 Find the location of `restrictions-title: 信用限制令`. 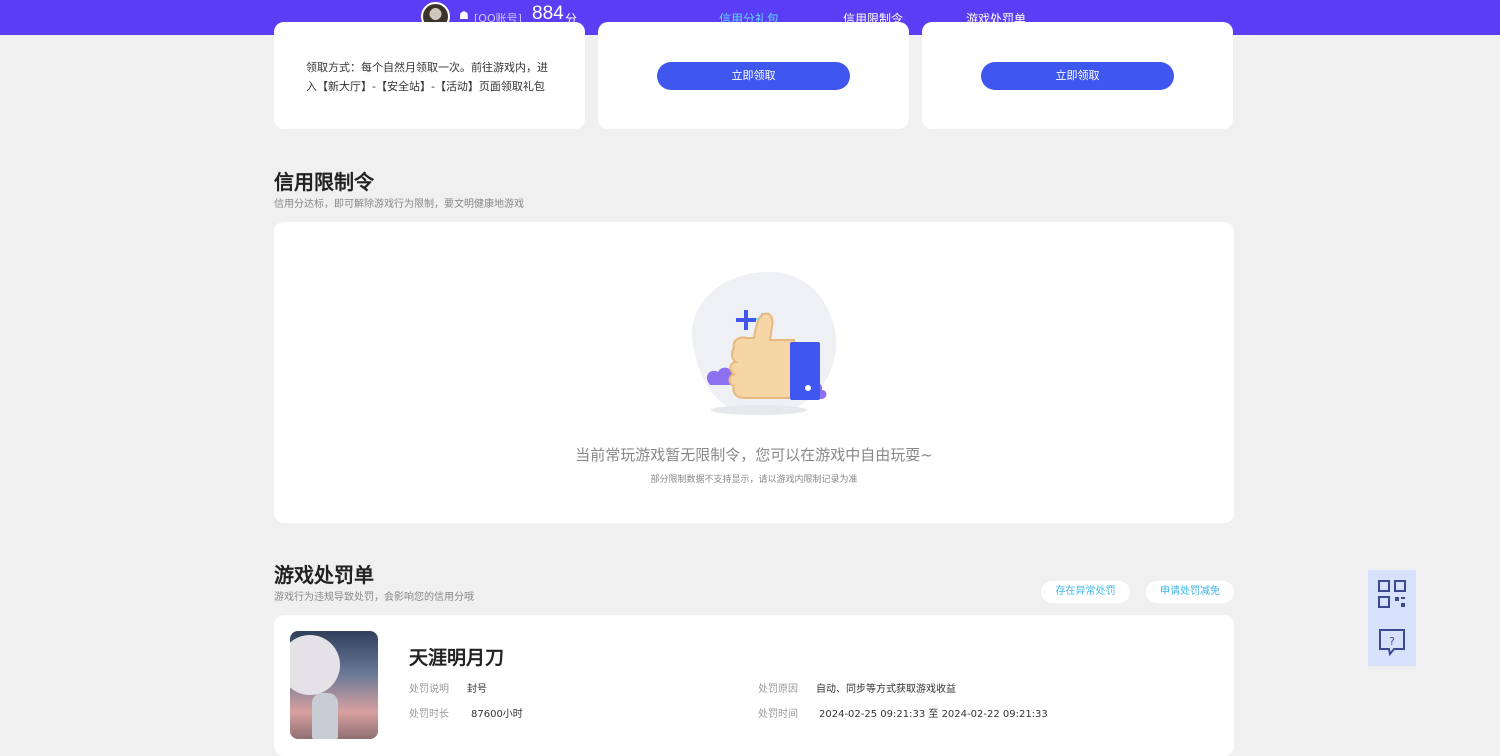

restrictions-title: 信用限制令 is located at coordinates (324, 182).